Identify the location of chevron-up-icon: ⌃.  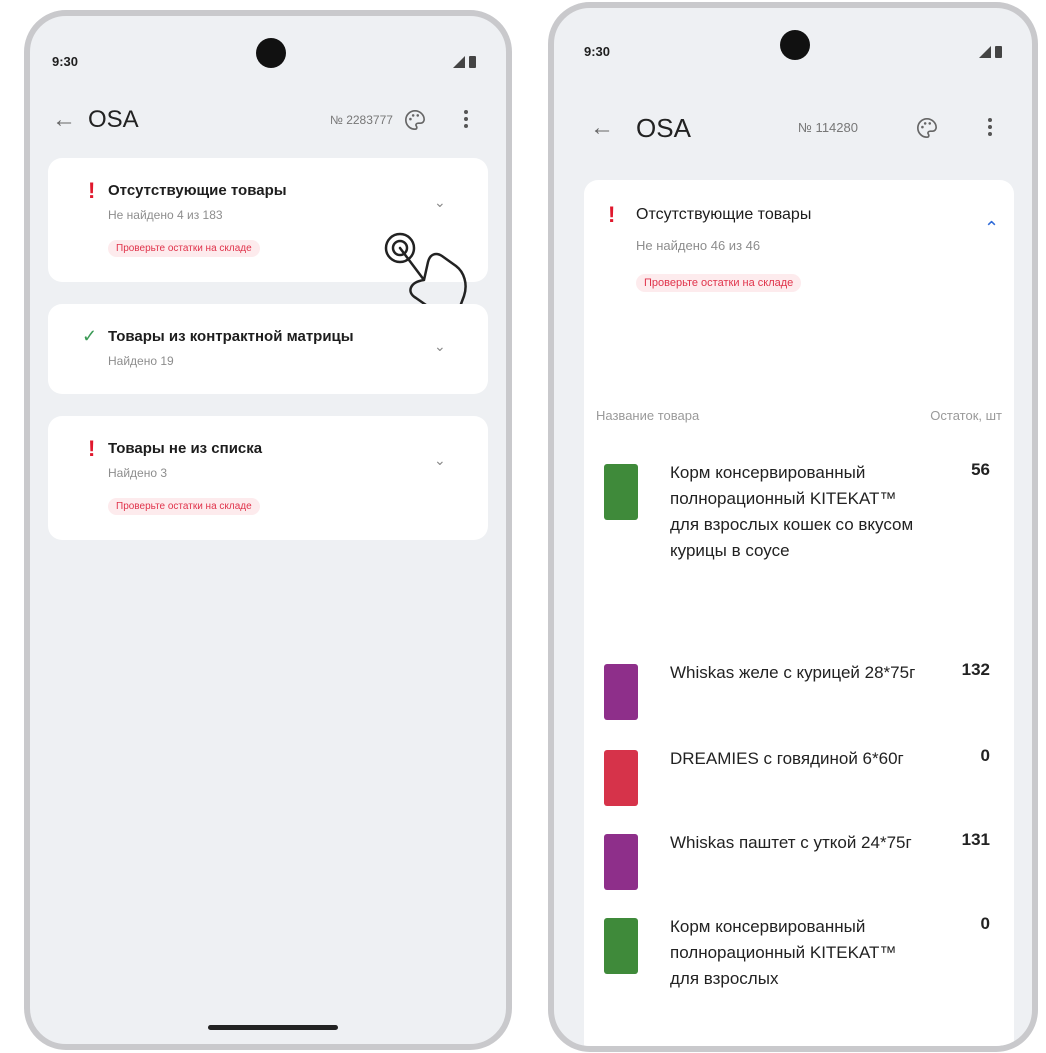
(991, 228).